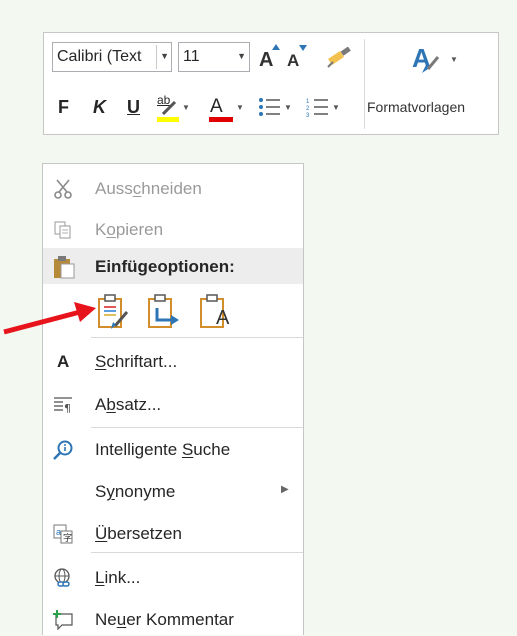  What do you see at coordinates (49, 318) in the screenshot?
I see `red-arrow-annotation` at bounding box center [49, 318].